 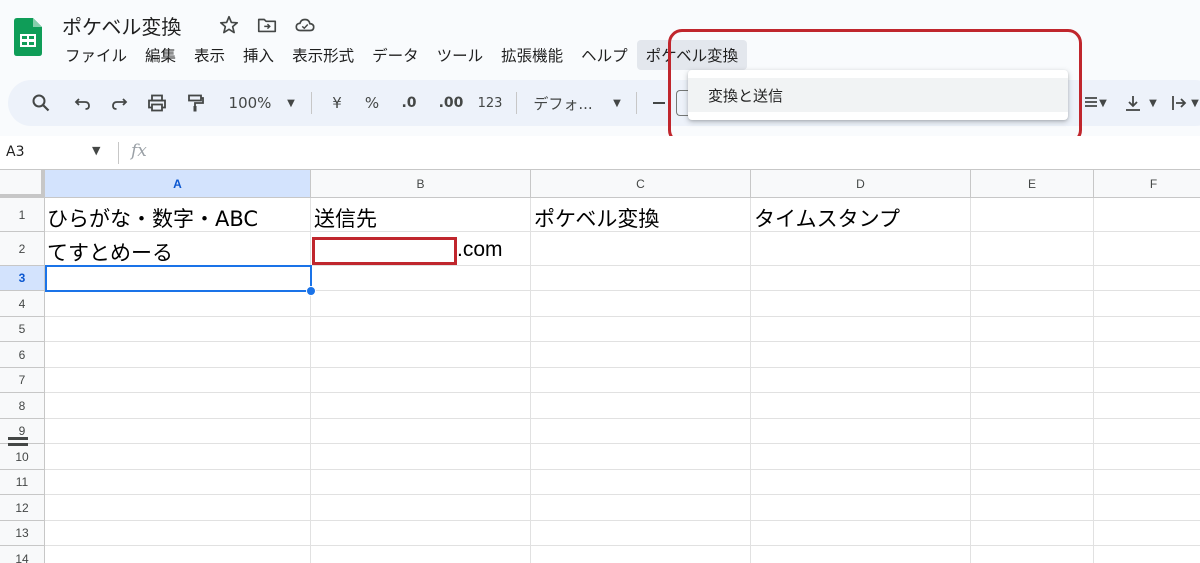 I want to click on menu-view: 表示, so click(x=209, y=55).